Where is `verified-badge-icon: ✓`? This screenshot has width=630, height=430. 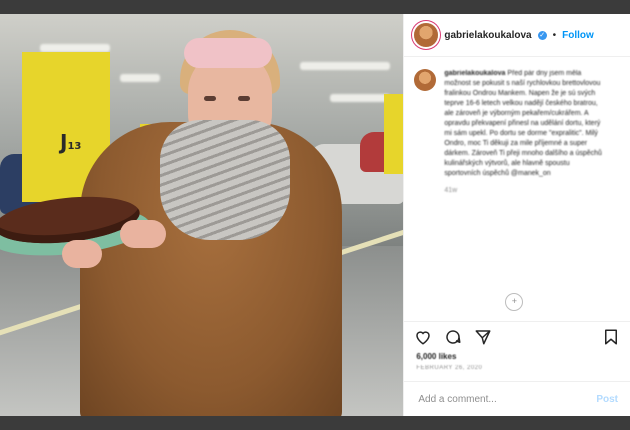
verified-badge-icon: ✓ is located at coordinates (542, 35).